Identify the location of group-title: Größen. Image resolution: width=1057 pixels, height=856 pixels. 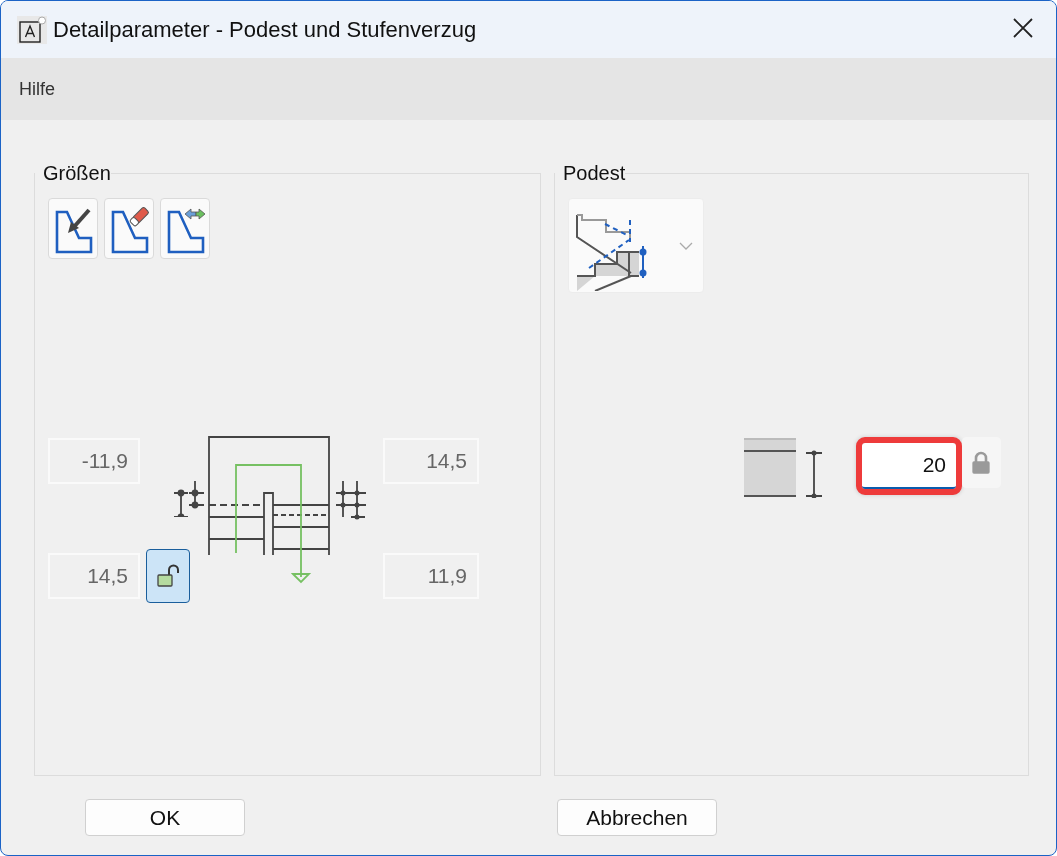
(76, 173).